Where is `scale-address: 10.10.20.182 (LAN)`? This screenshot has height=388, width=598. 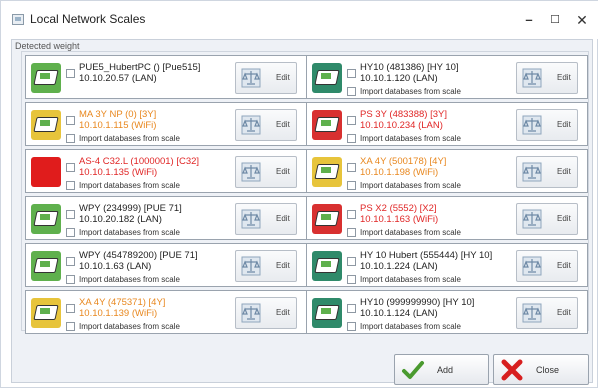 scale-address: 10.10.20.182 (LAN) is located at coordinates (120, 219).